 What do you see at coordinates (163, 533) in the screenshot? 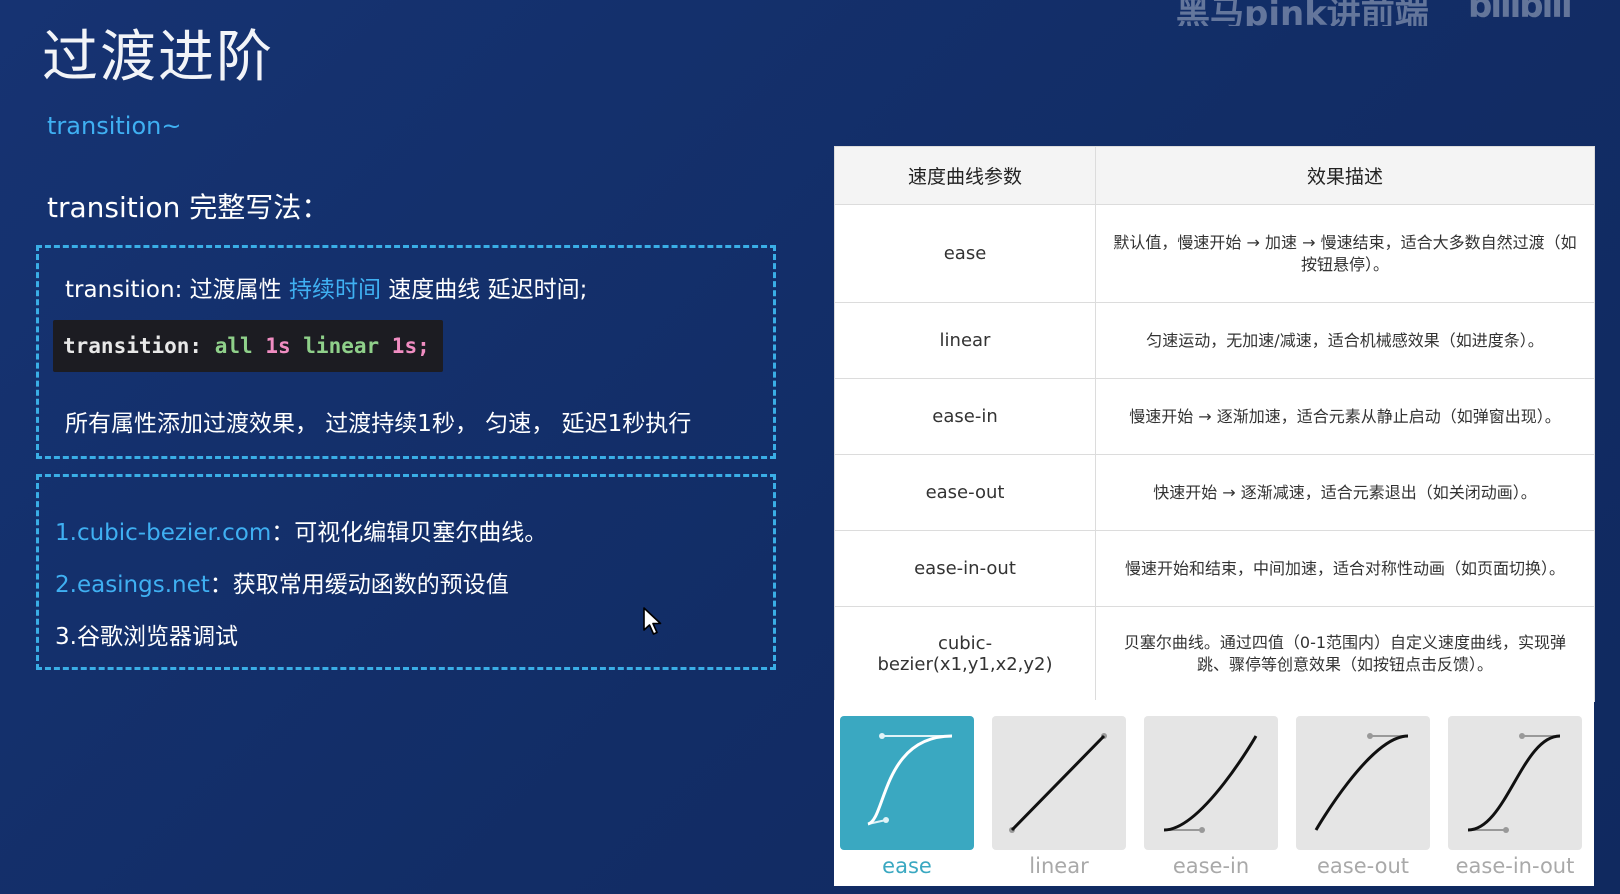
I see `cubic-bezier-link: 1.cubic-bezier.com` at bounding box center [163, 533].